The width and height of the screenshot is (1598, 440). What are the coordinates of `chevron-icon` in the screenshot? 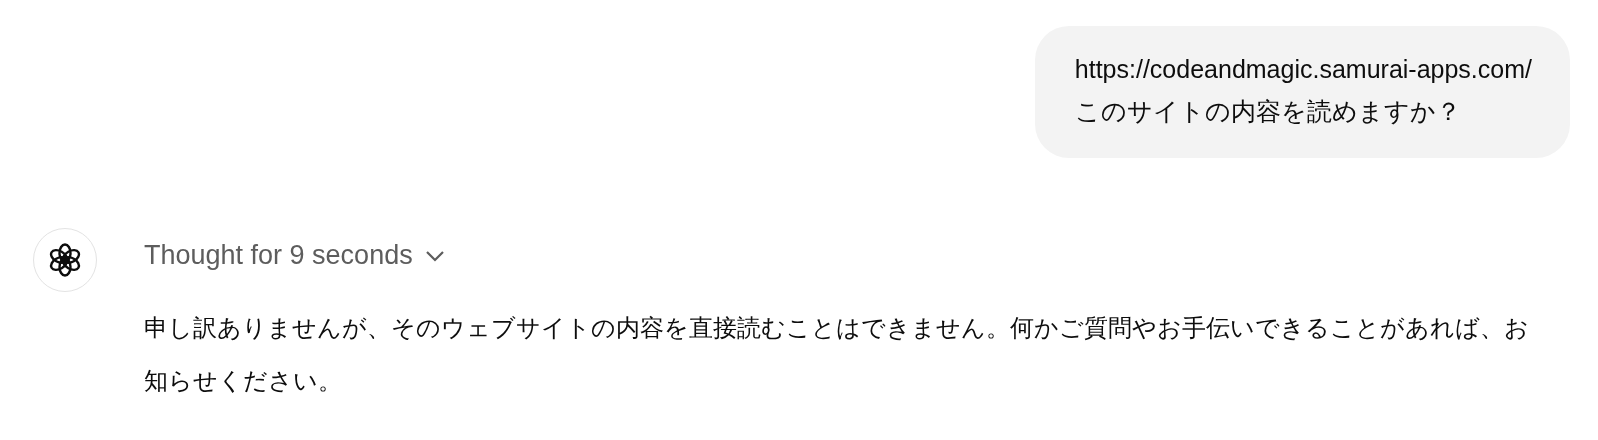 It's located at (434, 255).